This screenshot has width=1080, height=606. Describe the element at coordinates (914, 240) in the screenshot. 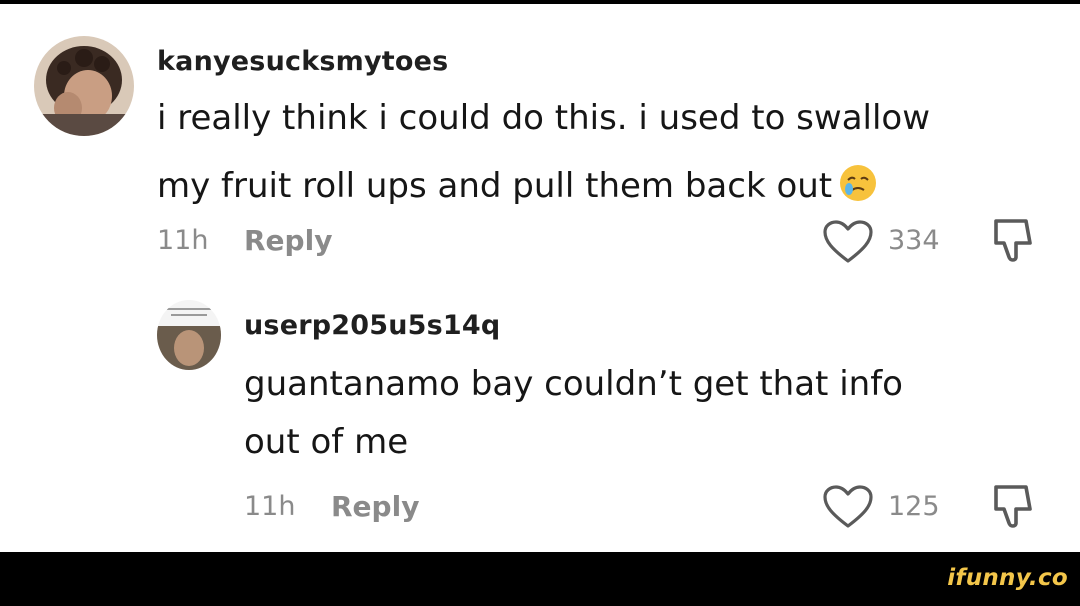

I see `like-count: 334` at that location.